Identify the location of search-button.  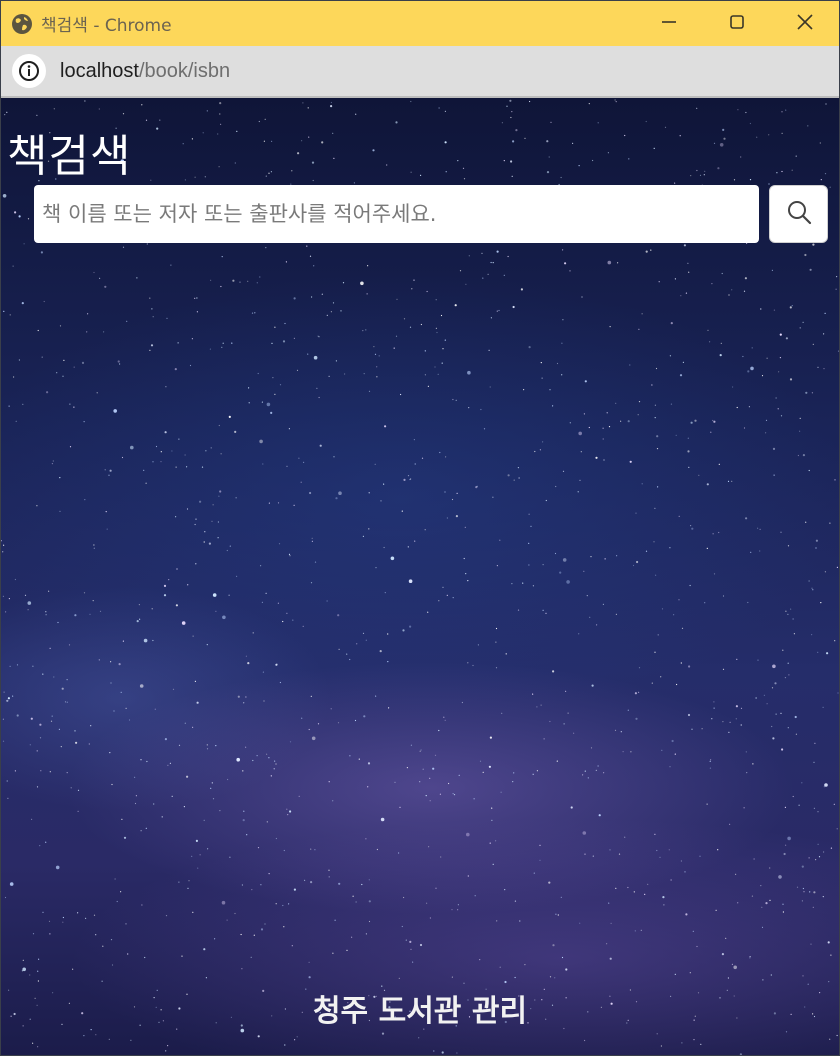
(798, 214).